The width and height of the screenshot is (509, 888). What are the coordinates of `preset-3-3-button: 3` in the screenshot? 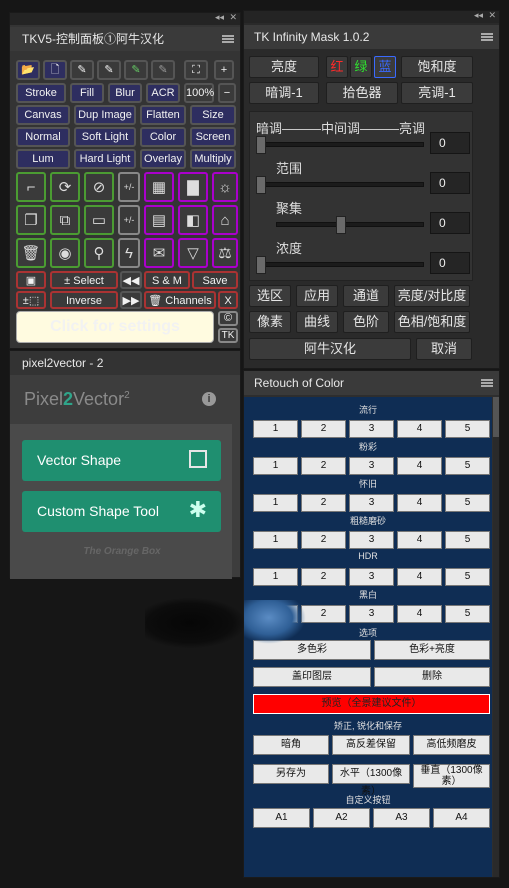 It's located at (371, 503).